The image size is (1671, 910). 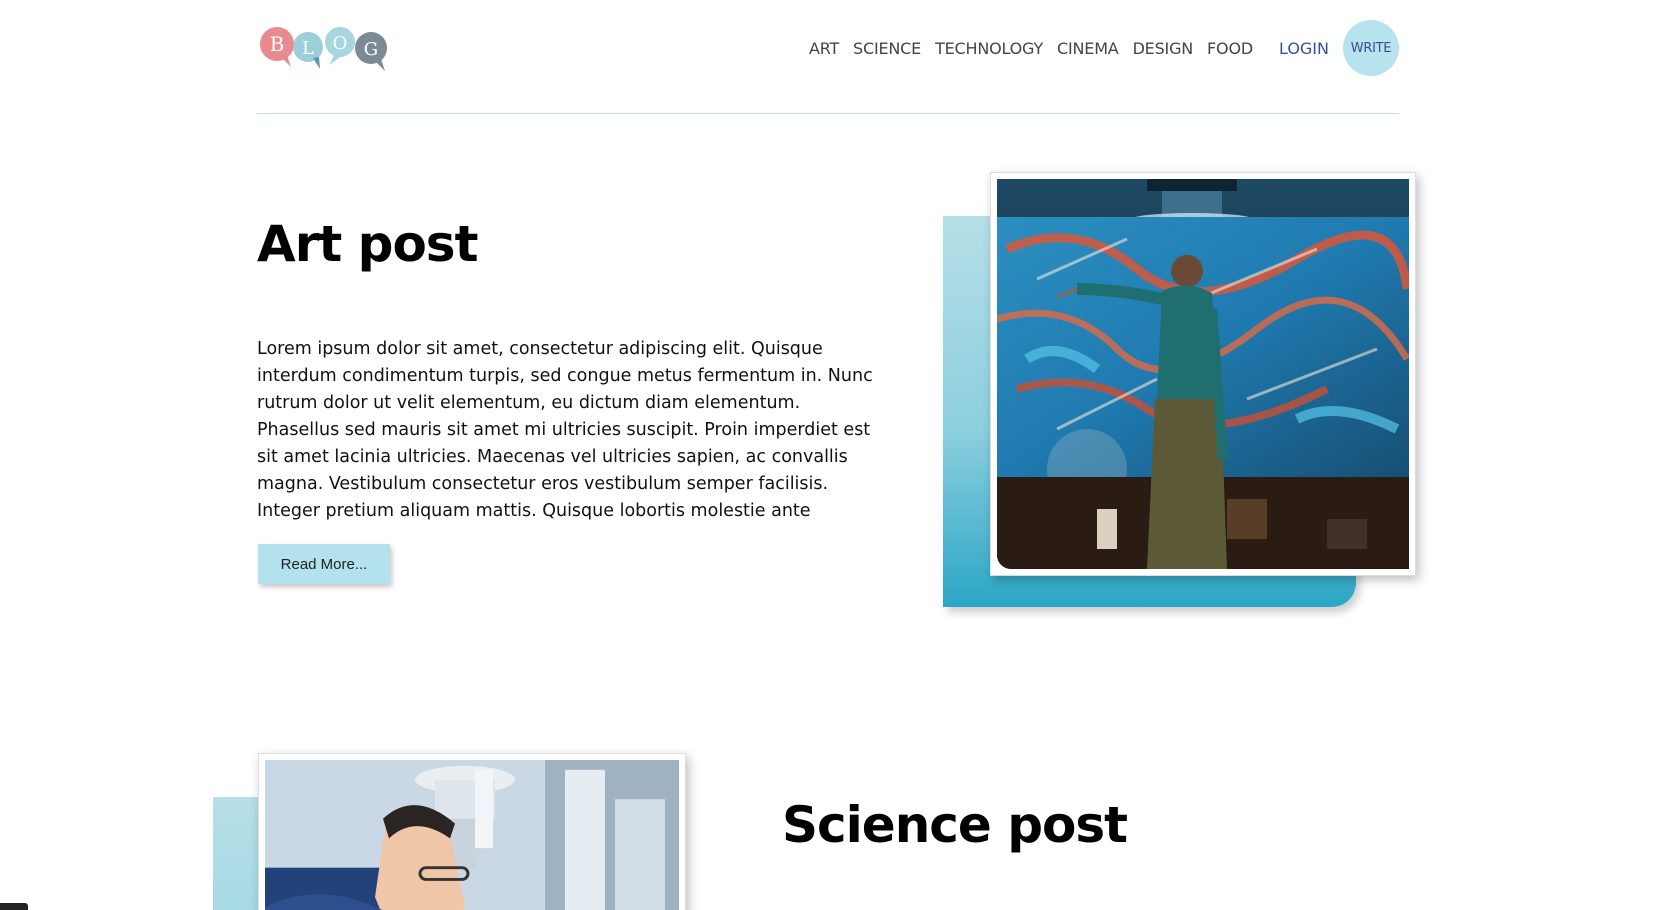 I want to click on post-image-frame-science, so click(x=472, y=831).